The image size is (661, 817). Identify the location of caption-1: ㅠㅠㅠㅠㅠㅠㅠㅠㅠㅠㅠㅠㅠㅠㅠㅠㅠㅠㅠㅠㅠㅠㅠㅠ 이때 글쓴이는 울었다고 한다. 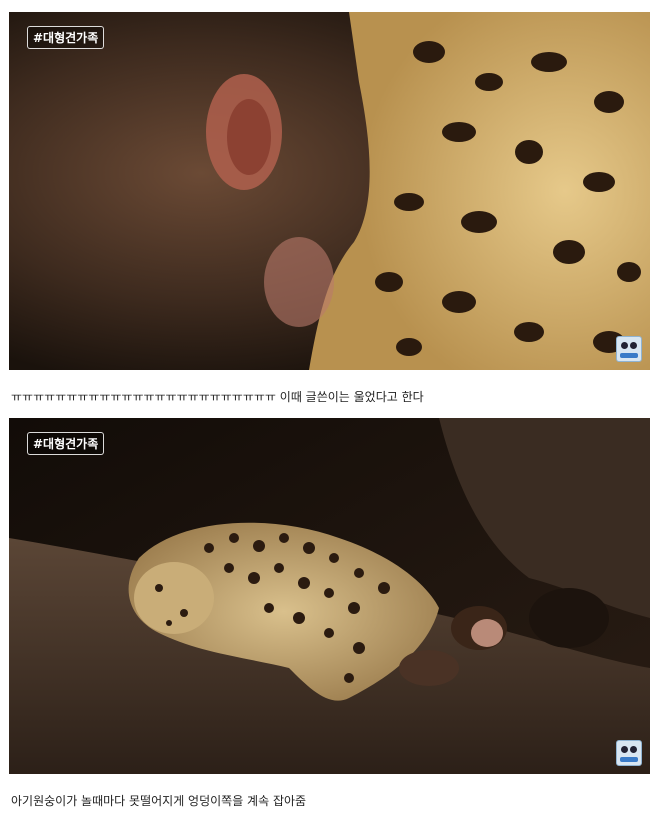
(217, 397).